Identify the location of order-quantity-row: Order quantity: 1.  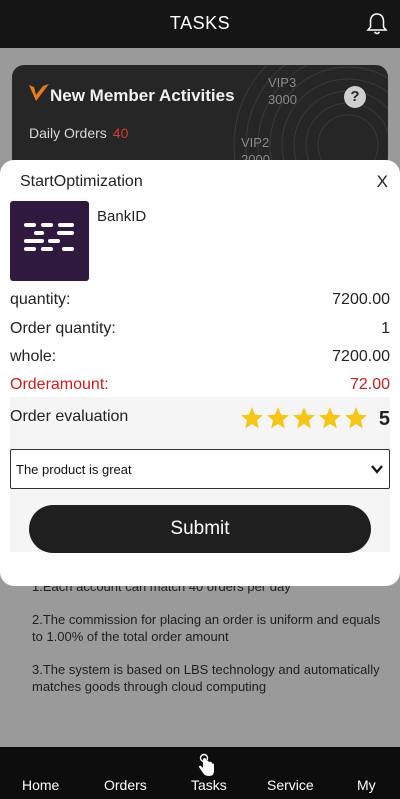
(200, 331).